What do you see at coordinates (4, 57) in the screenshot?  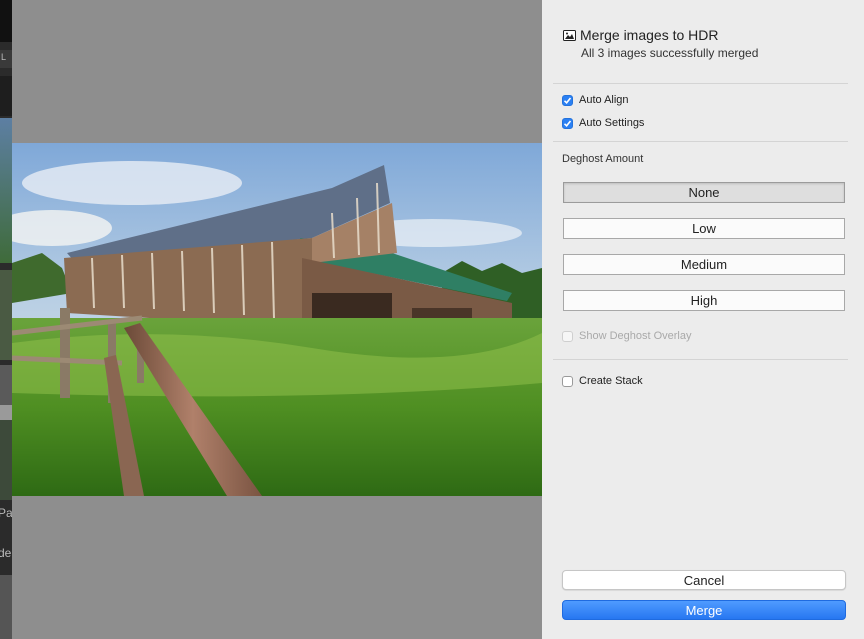 I see `bg-label: L` at bounding box center [4, 57].